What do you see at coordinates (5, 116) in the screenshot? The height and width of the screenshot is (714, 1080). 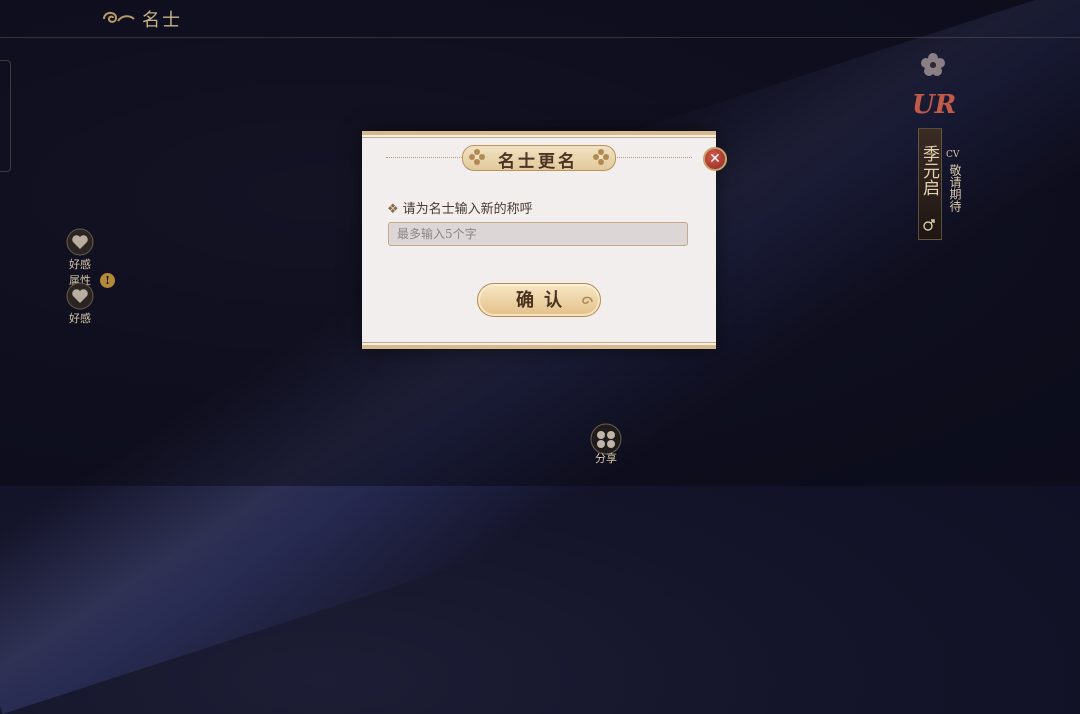 I see `side-panel-edge` at bounding box center [5, 116].